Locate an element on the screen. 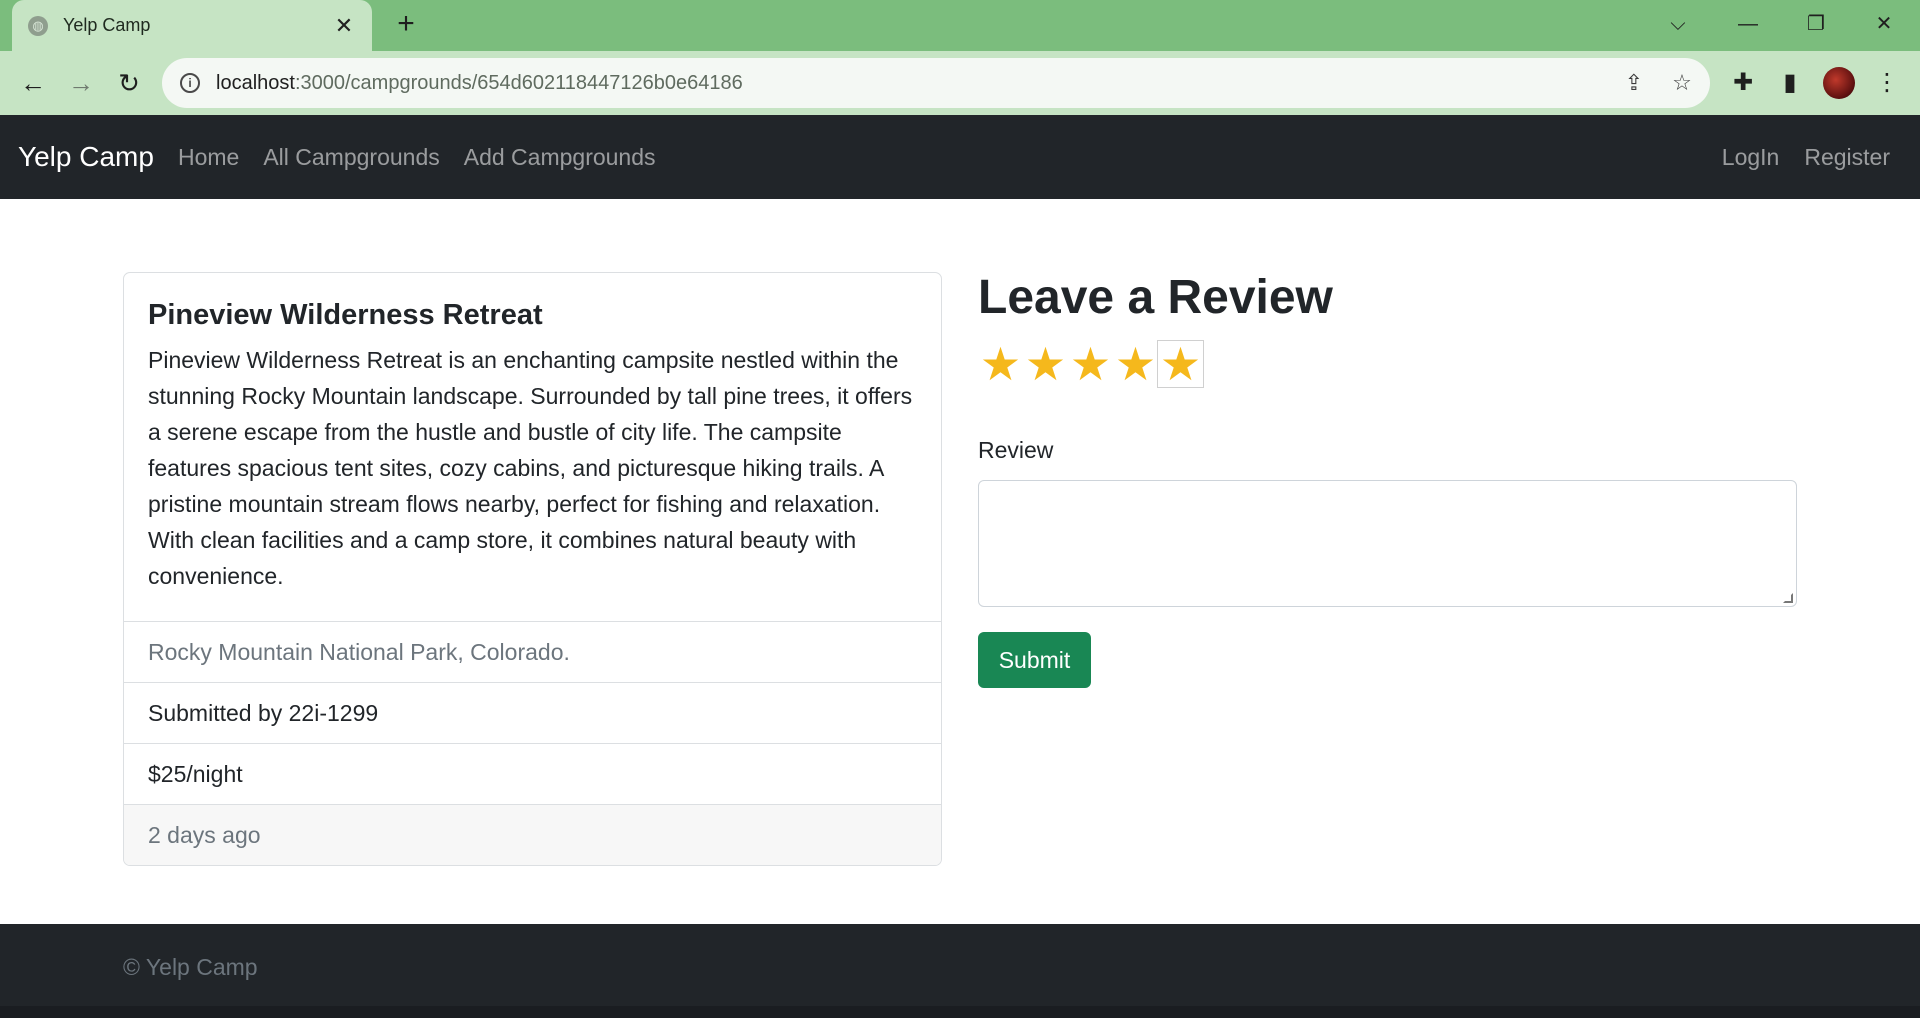 Image resolution: width=1920 pixels, height=1018 pixels. resize-handle-icon is located at coordinates (1788, 598).